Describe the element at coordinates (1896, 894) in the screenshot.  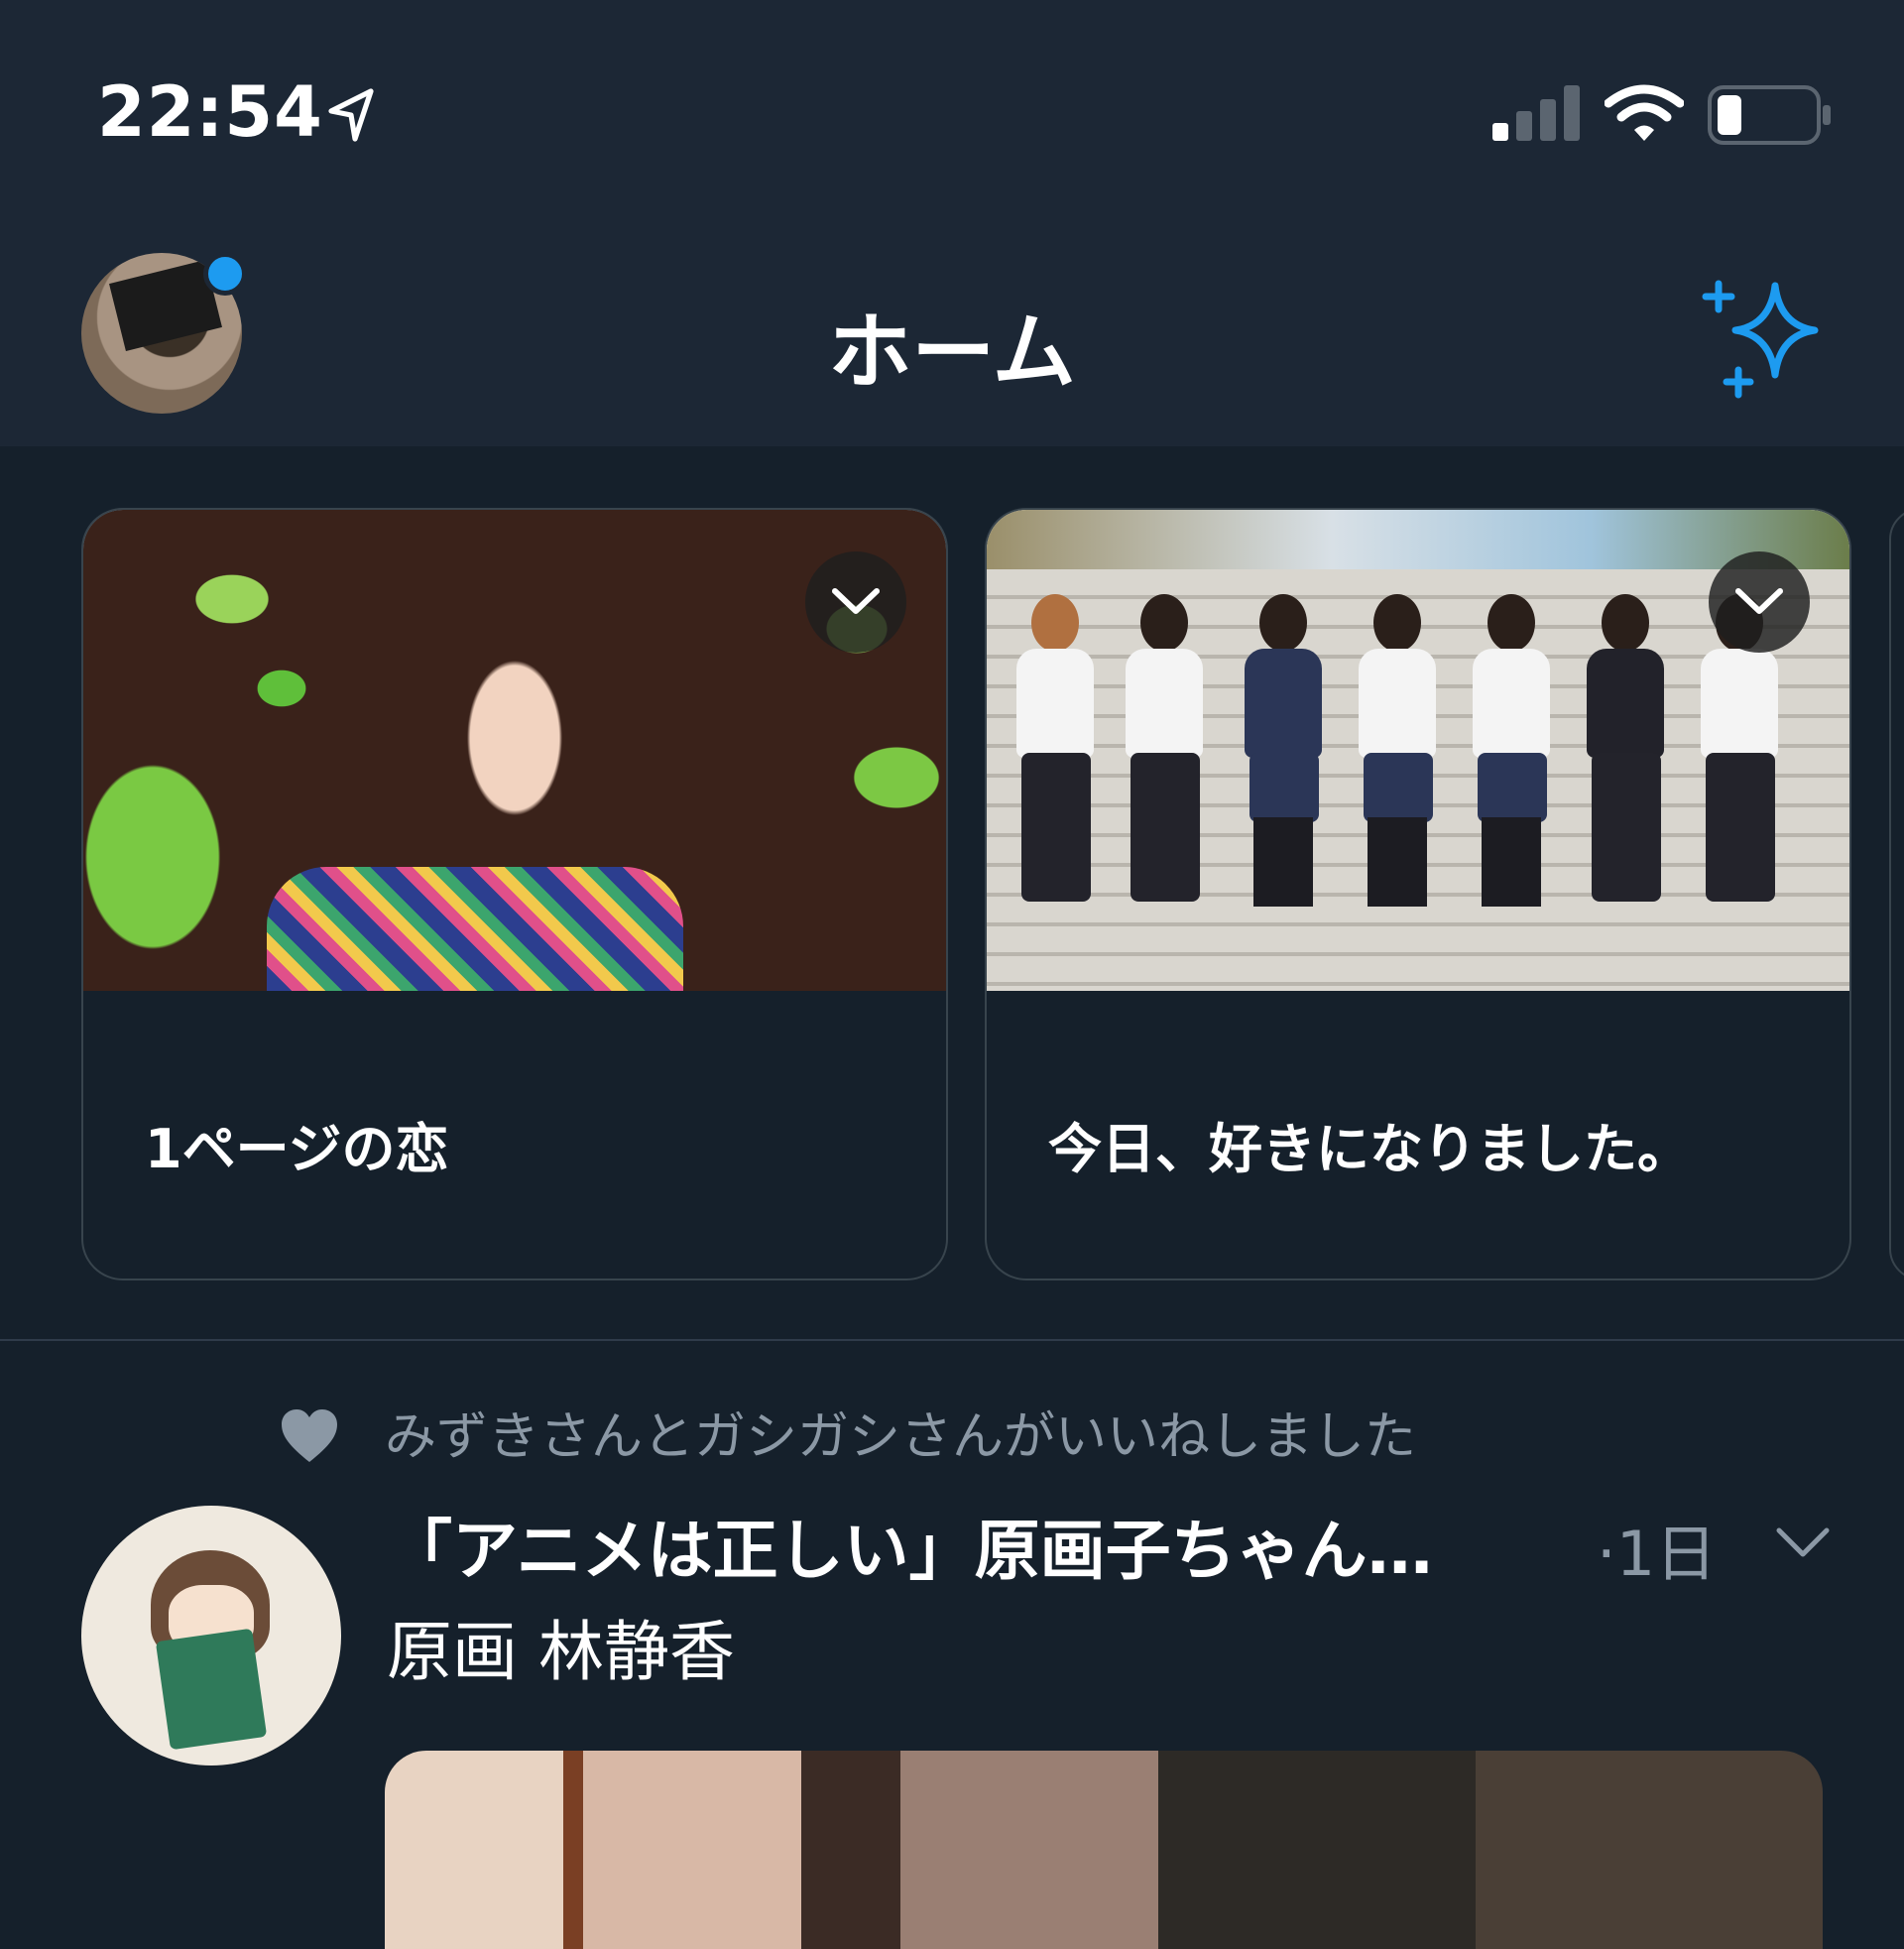
I see `topic-card-partial` at that location.